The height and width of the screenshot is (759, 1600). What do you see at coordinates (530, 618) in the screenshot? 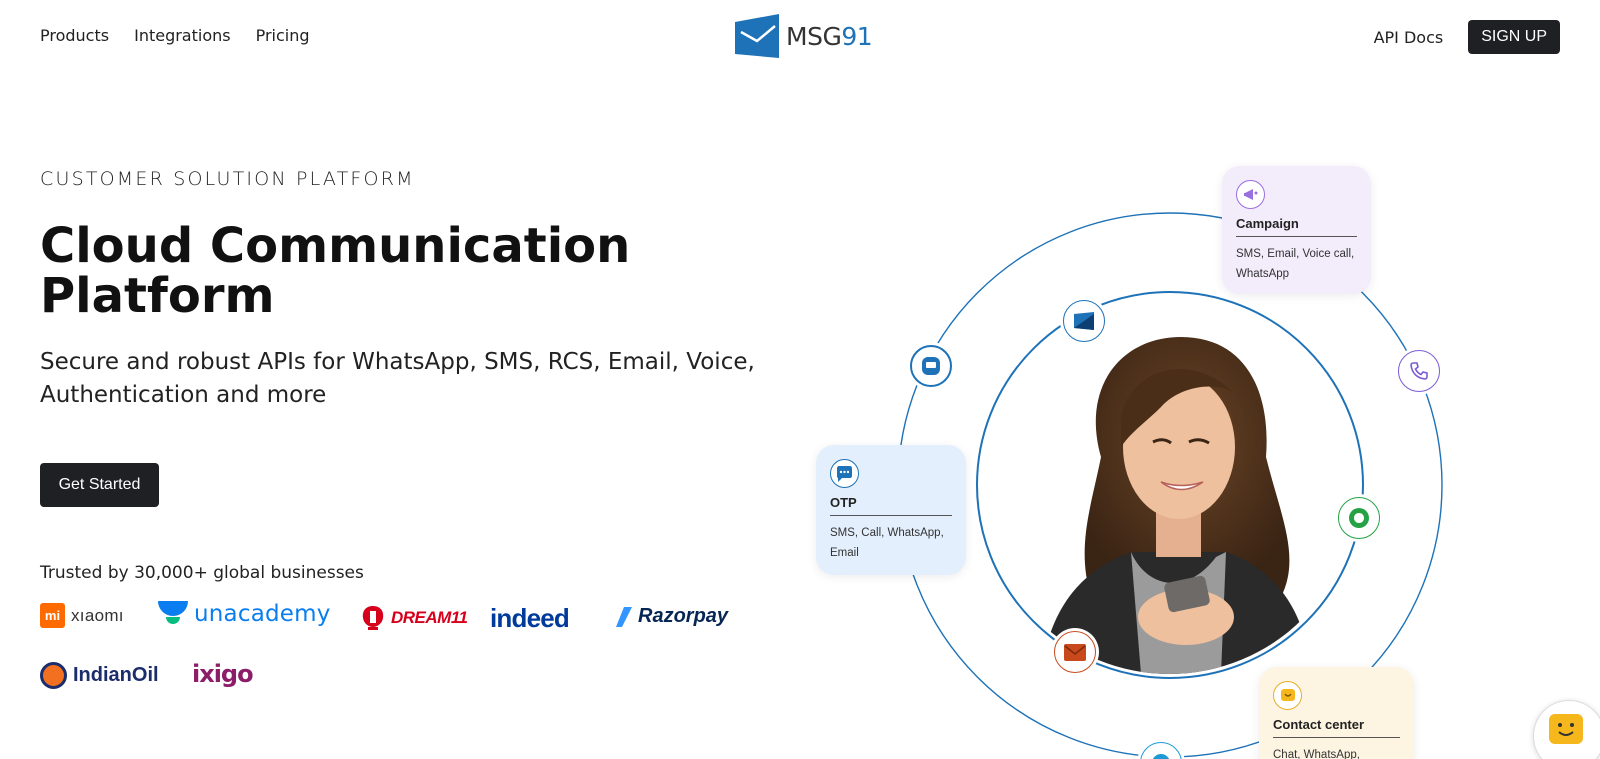
I see `indeed-logo: indeed` at bounding box center [530, 618].